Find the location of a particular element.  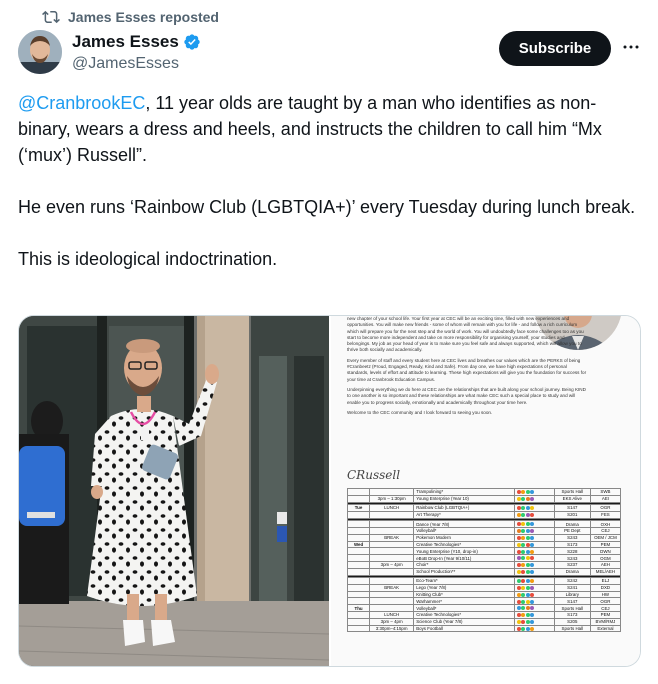

table-row: Eco-Team* S242 ELJ is located at coordinates (484, 581).